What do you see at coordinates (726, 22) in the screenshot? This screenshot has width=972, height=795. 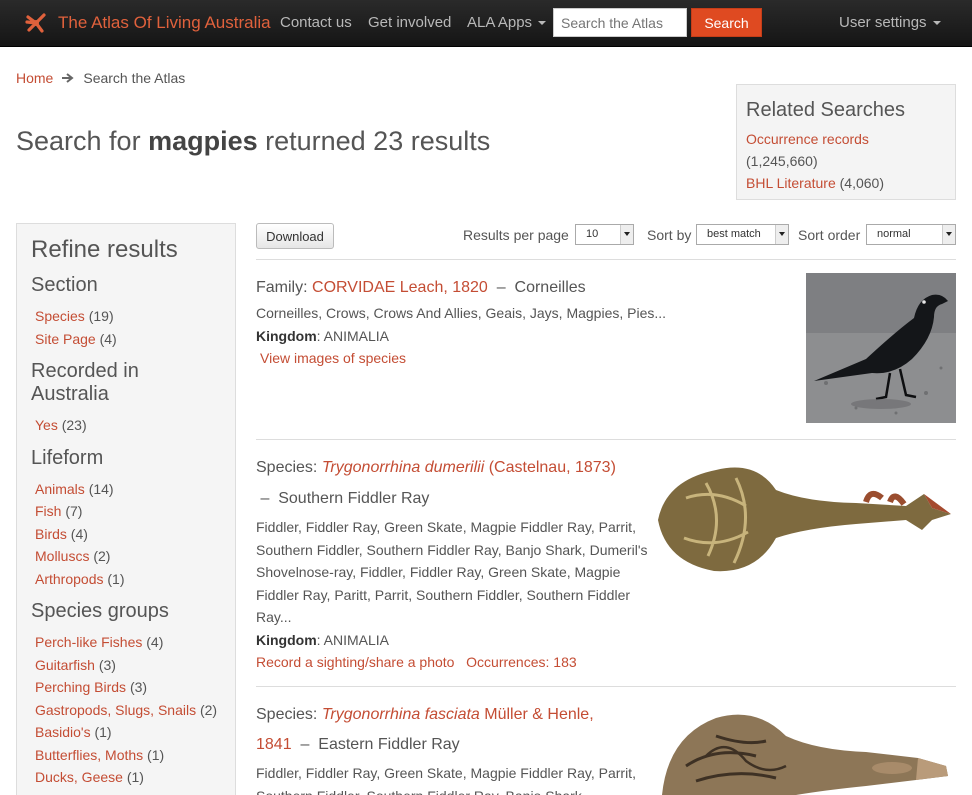 I see `search-button: Search` at bounding box center [726, 22].